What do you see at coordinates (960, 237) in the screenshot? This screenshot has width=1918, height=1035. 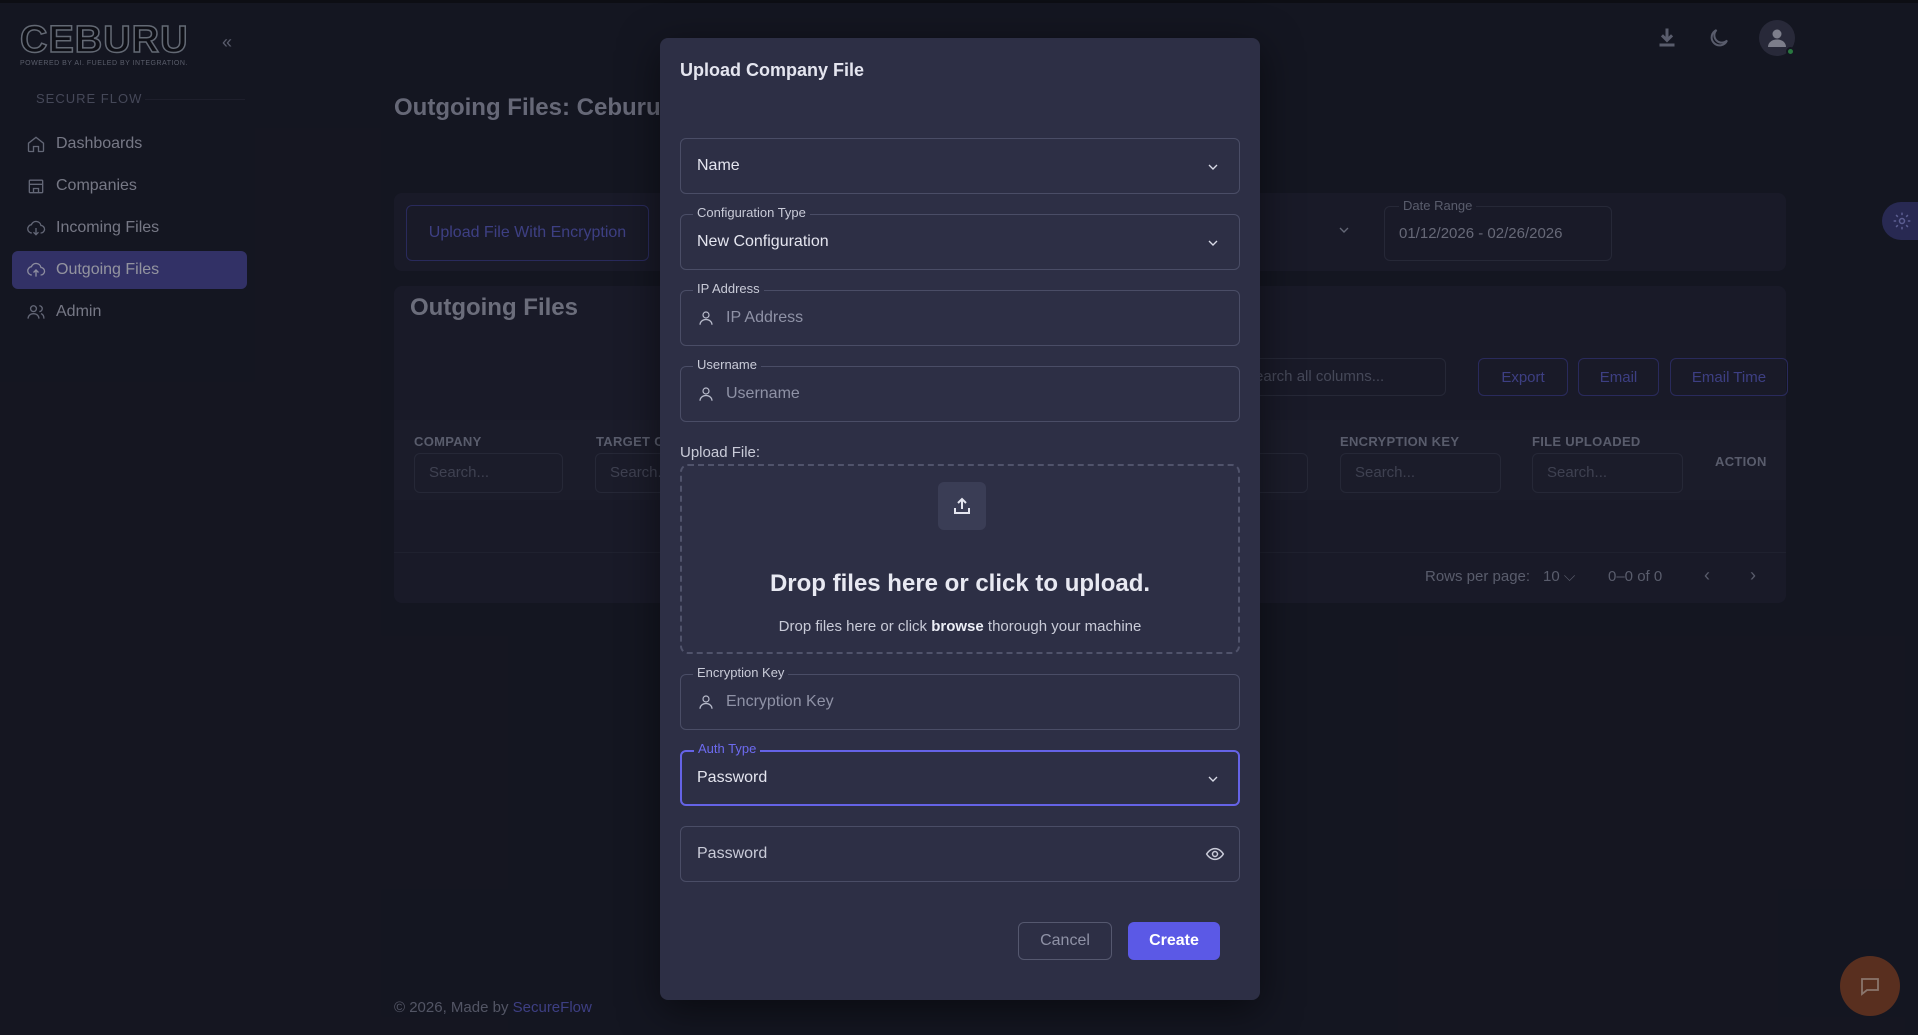 I see `configuration-type-select: Configuration Type New Configuration` at bounding box center [960, 237].